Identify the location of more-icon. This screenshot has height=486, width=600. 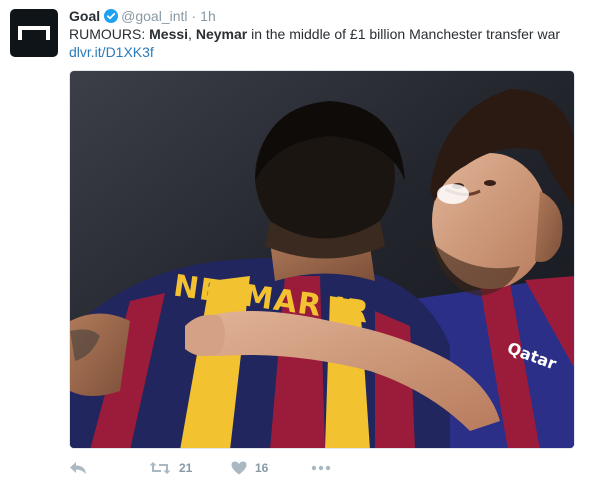
(321, 468).